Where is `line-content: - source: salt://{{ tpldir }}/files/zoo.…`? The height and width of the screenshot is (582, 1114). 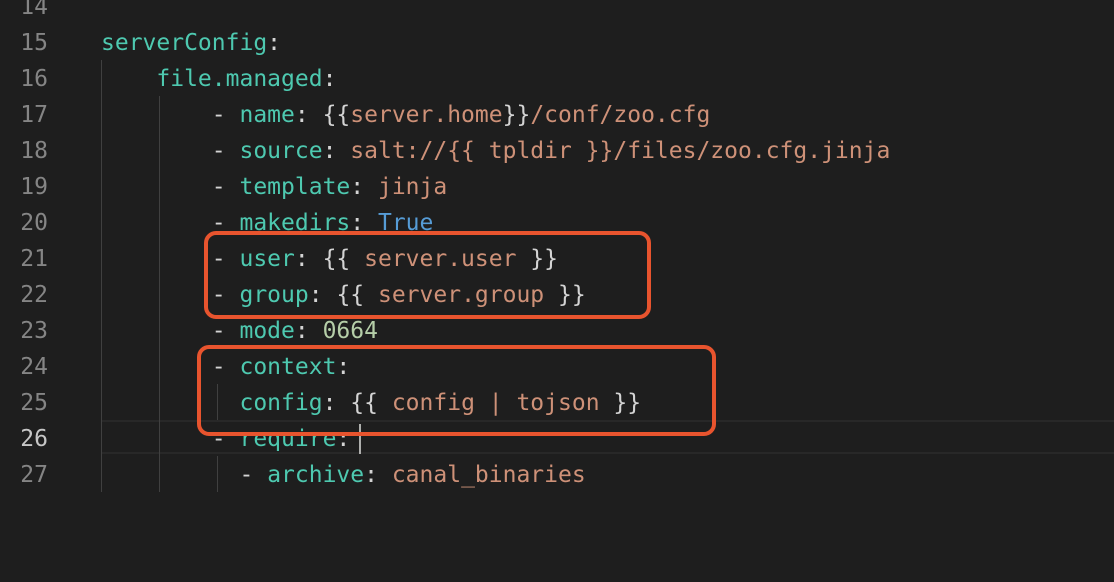 line-content: - source: salt://{{ tpldir }}/files/zoo.… is located at coordinates (496, 151).